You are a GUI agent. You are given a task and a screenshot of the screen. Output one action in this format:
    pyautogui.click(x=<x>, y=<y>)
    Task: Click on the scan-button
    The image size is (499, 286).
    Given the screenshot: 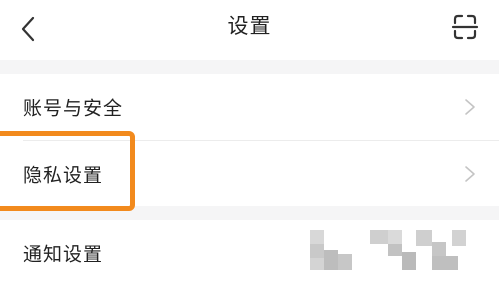 What is the action you would take?
    pyautogui.click(x=465, y=27)
    